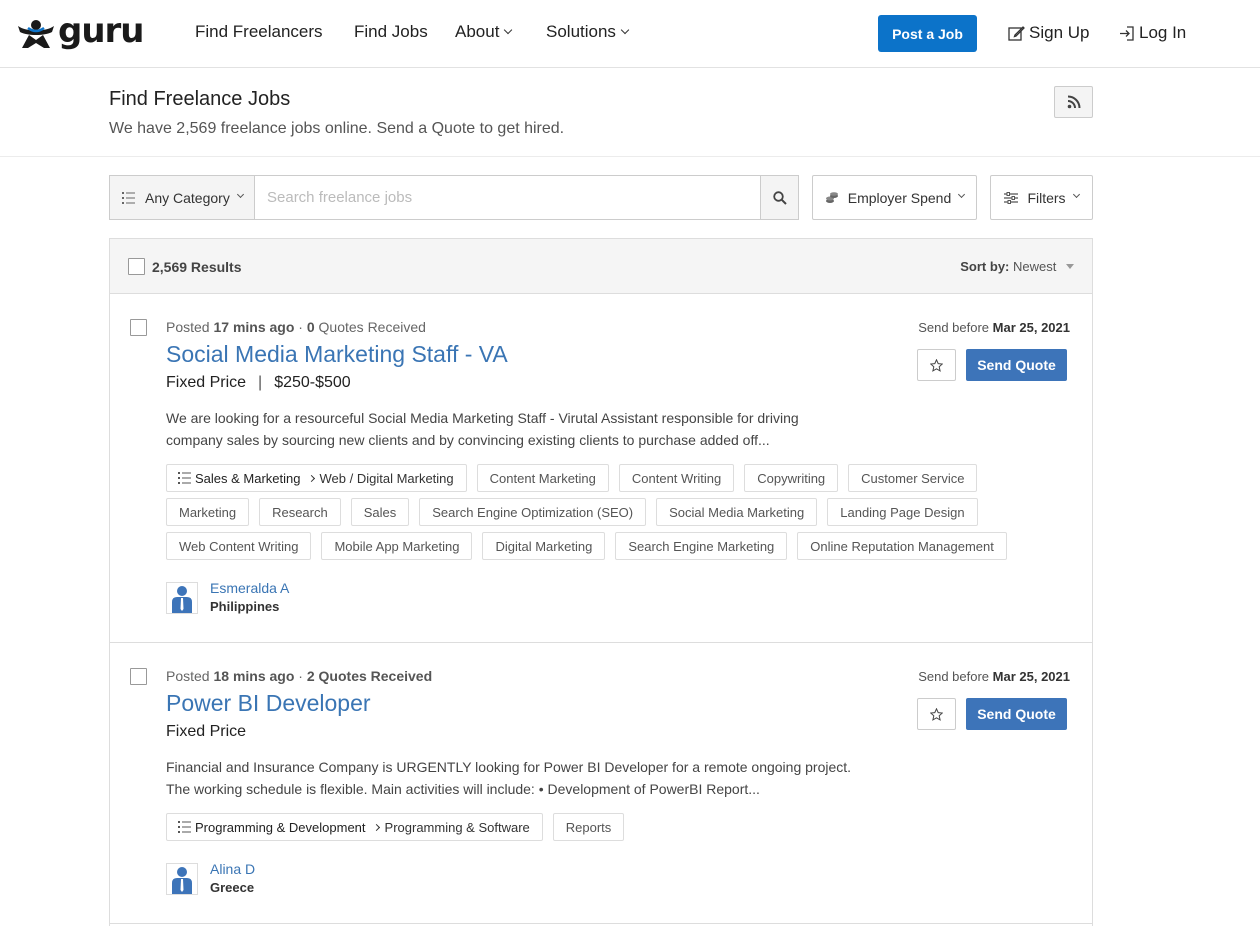 This screenshot has height=926, width=1260. I want to click on job-title-link: Social Media Marketing Staff - VA, so click(337, 354).